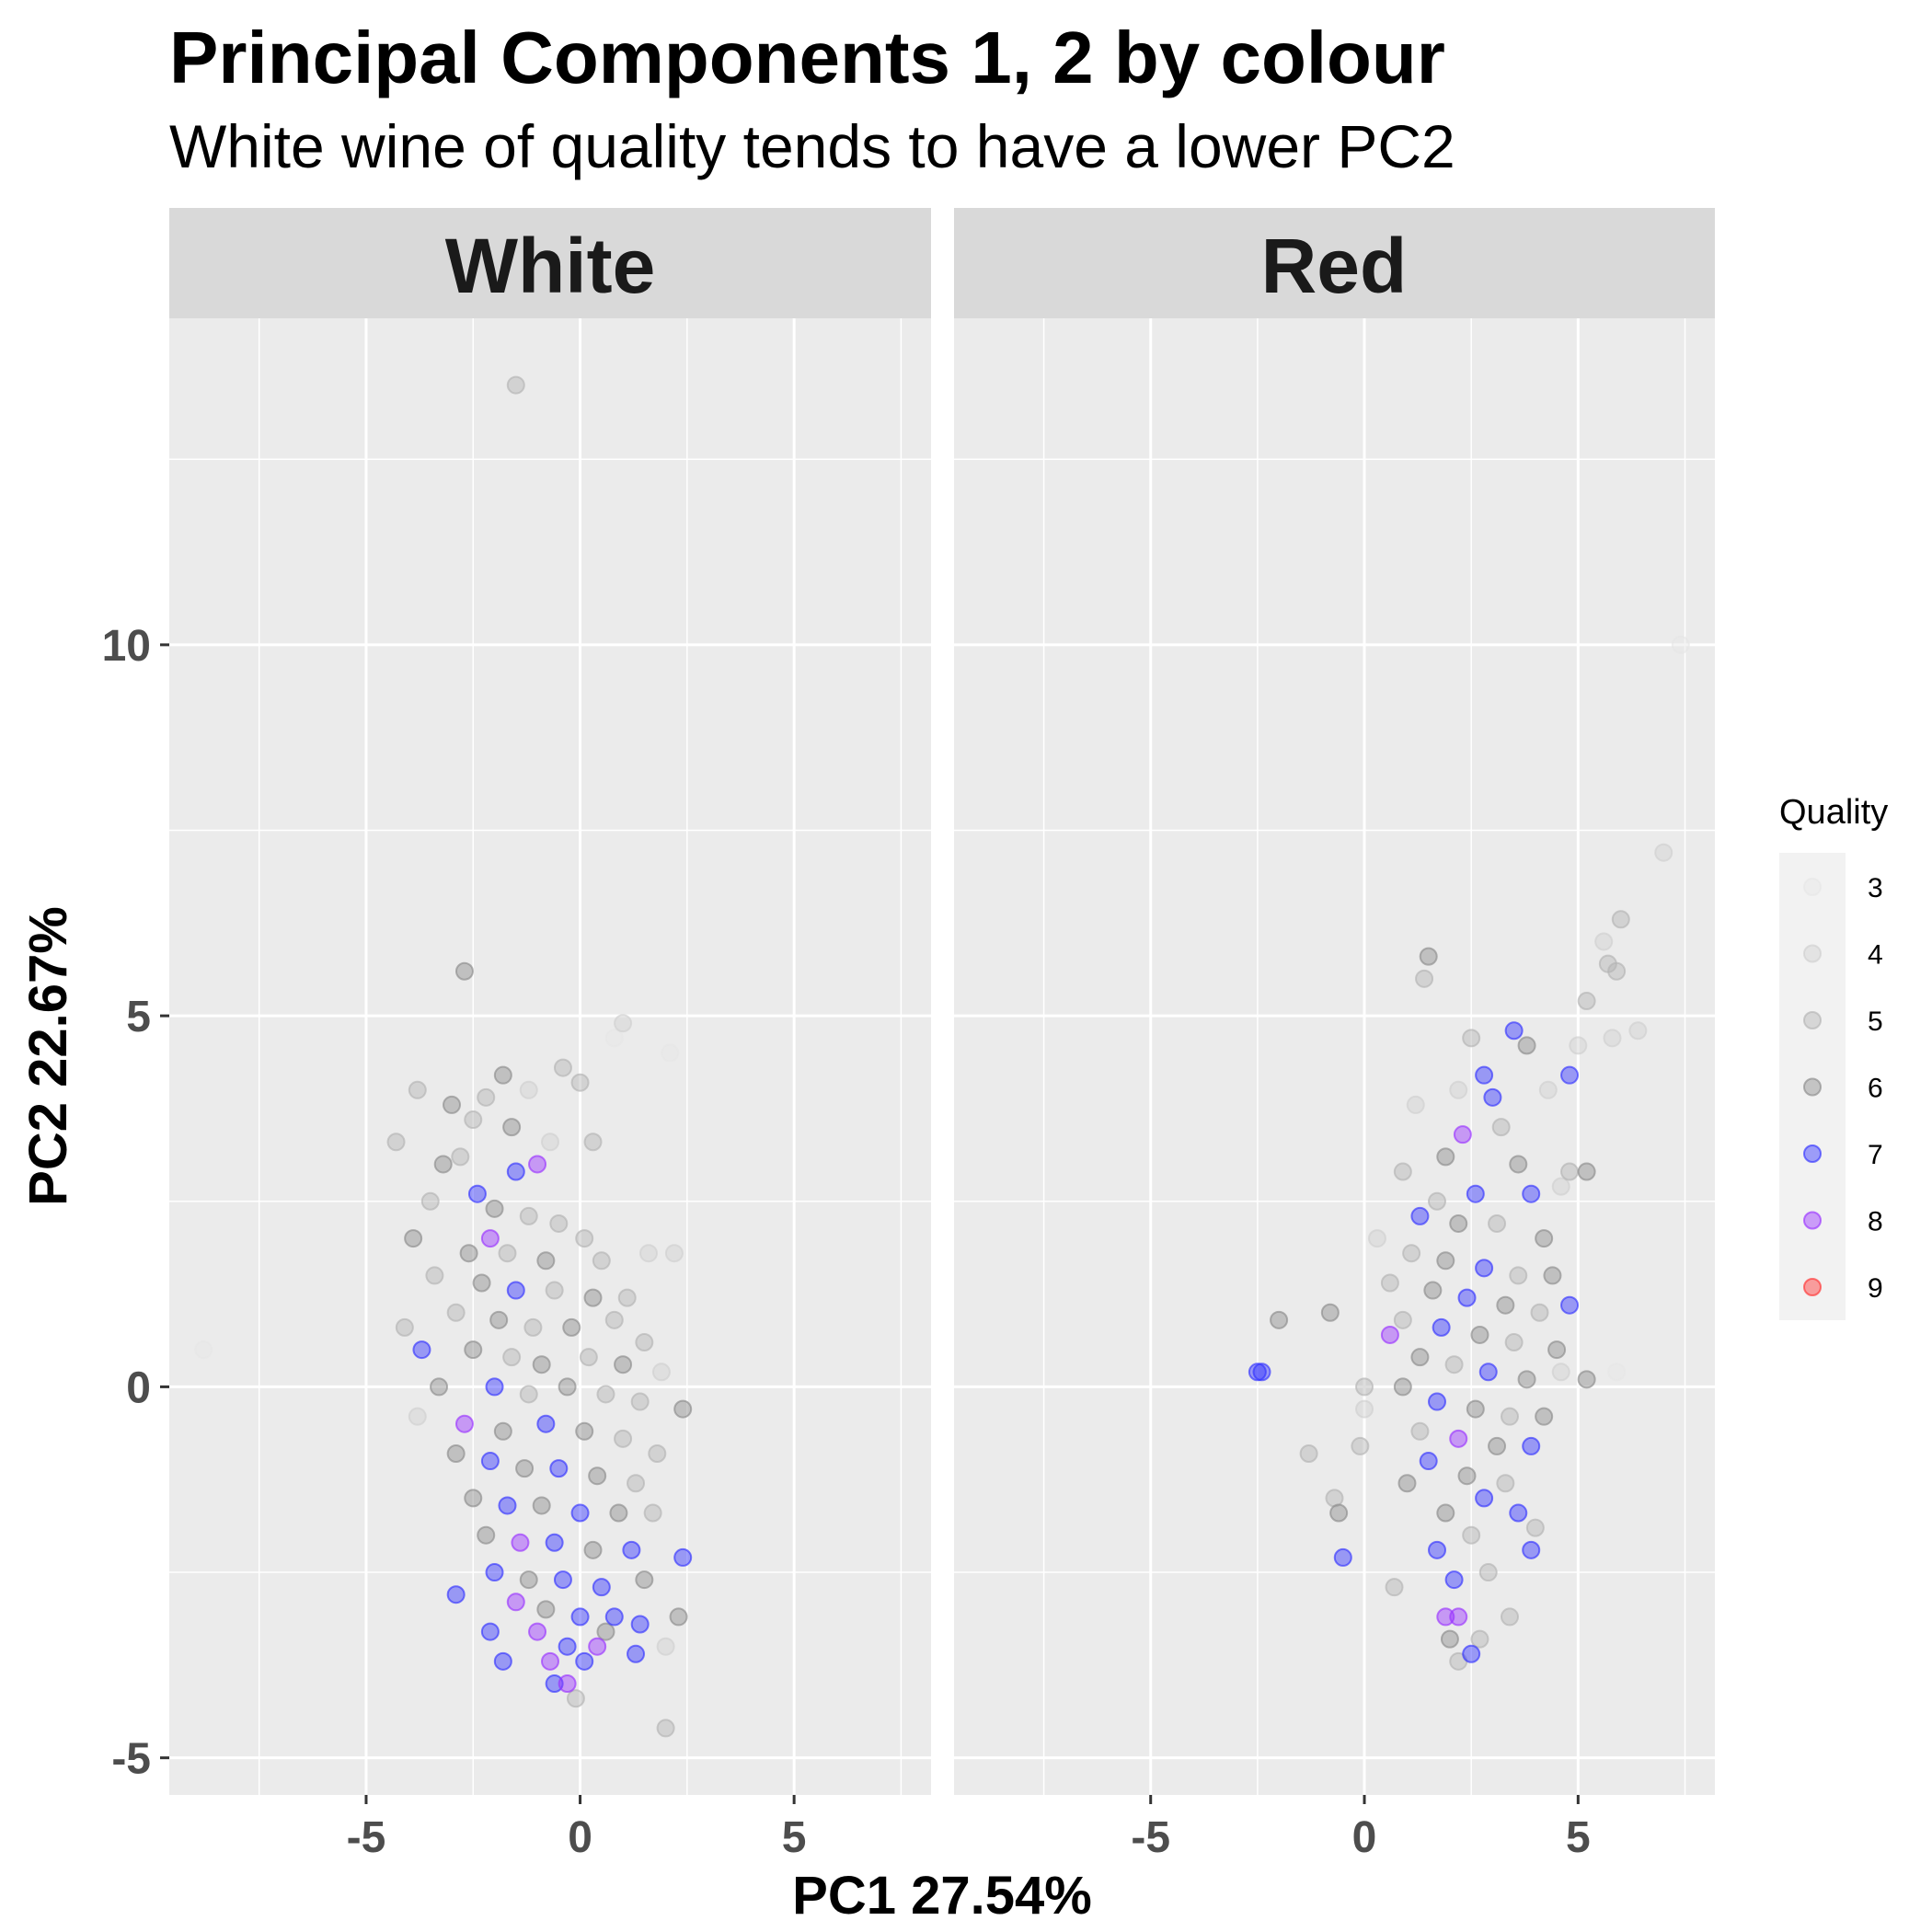 This screenshot has height=1932, width=1932. I want to click on chart-title: Principal Components 1, 2 by colour, so click(807, 57).